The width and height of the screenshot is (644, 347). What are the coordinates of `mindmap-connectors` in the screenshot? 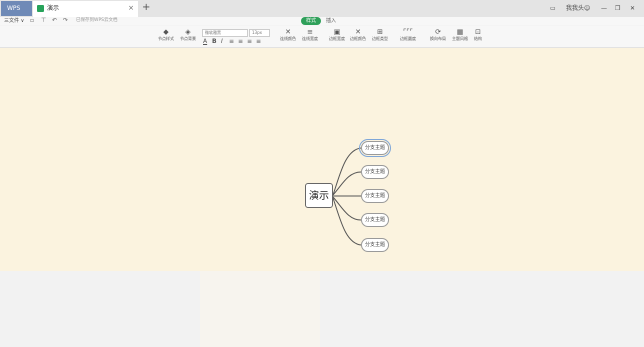 It's located at (347, 196).